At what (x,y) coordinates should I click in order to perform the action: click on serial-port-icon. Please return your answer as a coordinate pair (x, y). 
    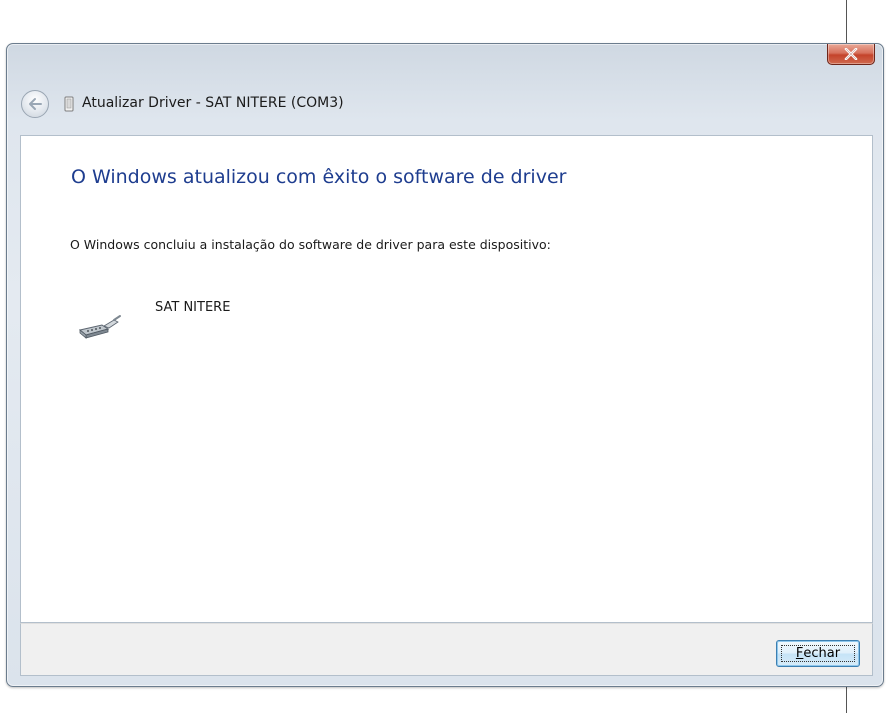
    Looking at the image, I should click on (99, 327).